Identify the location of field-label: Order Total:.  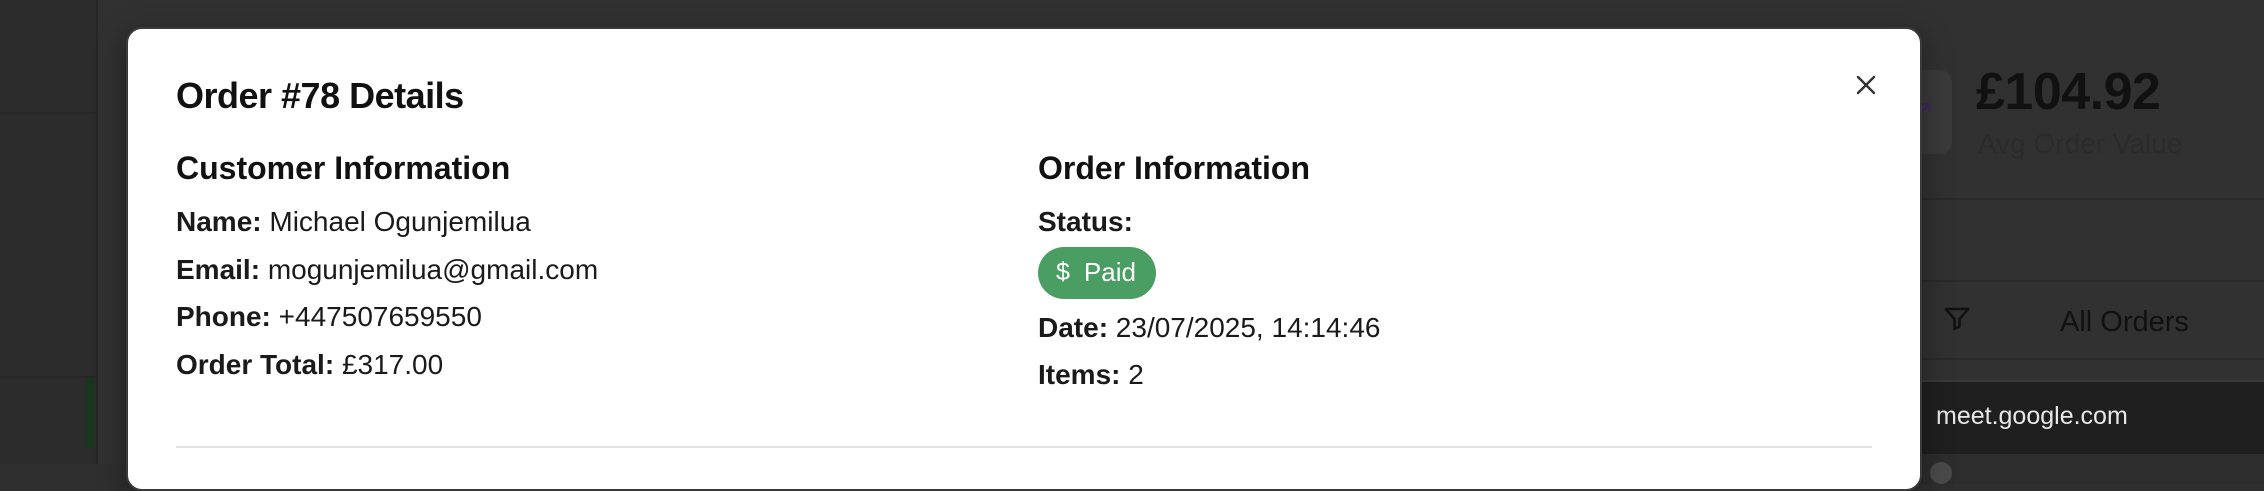
(255, 364).